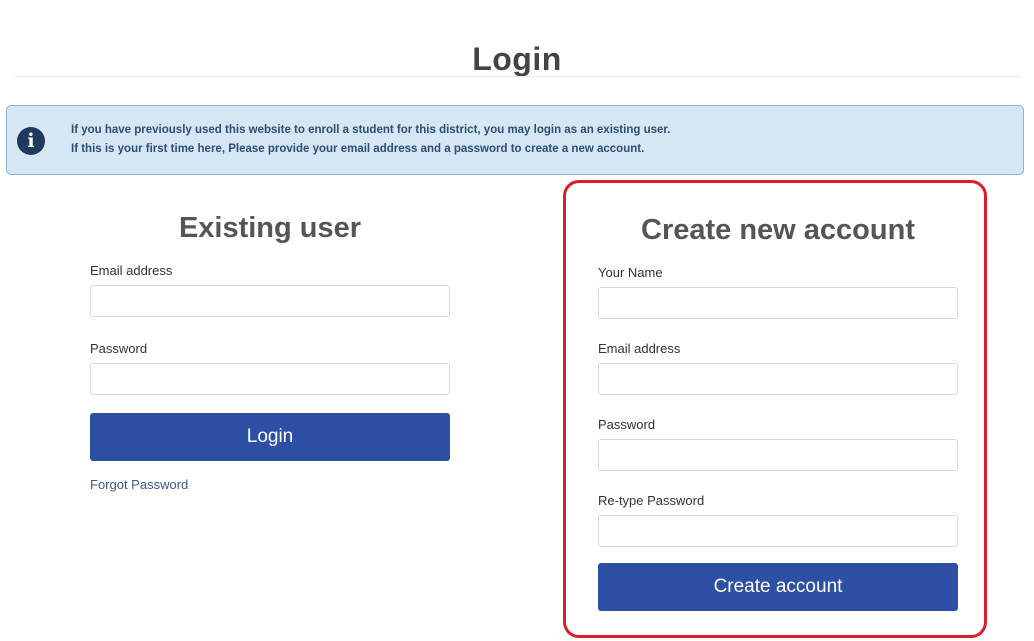 The height and width of the screenshot is (641, 1034). What do you see at coordinates (627, 424) in the screenshot?
I see `signup-password-label: Password` at bounding box center [627, 424].